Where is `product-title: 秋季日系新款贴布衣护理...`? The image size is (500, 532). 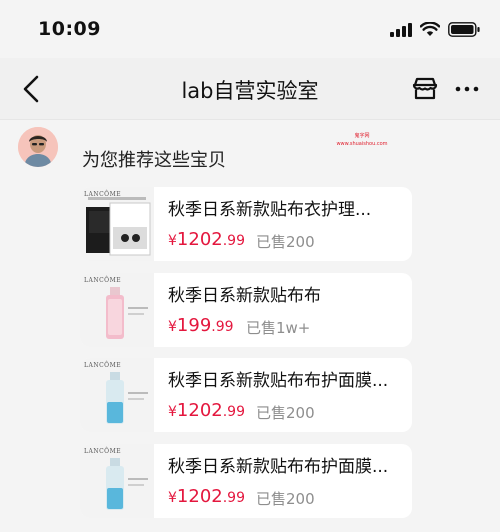
product-title: 秋季日系新款贴布衣护理... is located at coordinates (270, 210).